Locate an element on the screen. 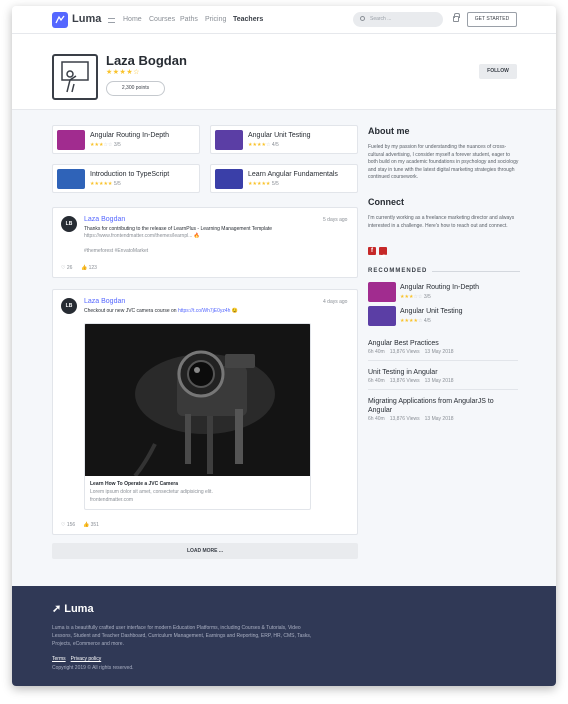  nav-teachers: Teachers is located at coordinates (248, 19).